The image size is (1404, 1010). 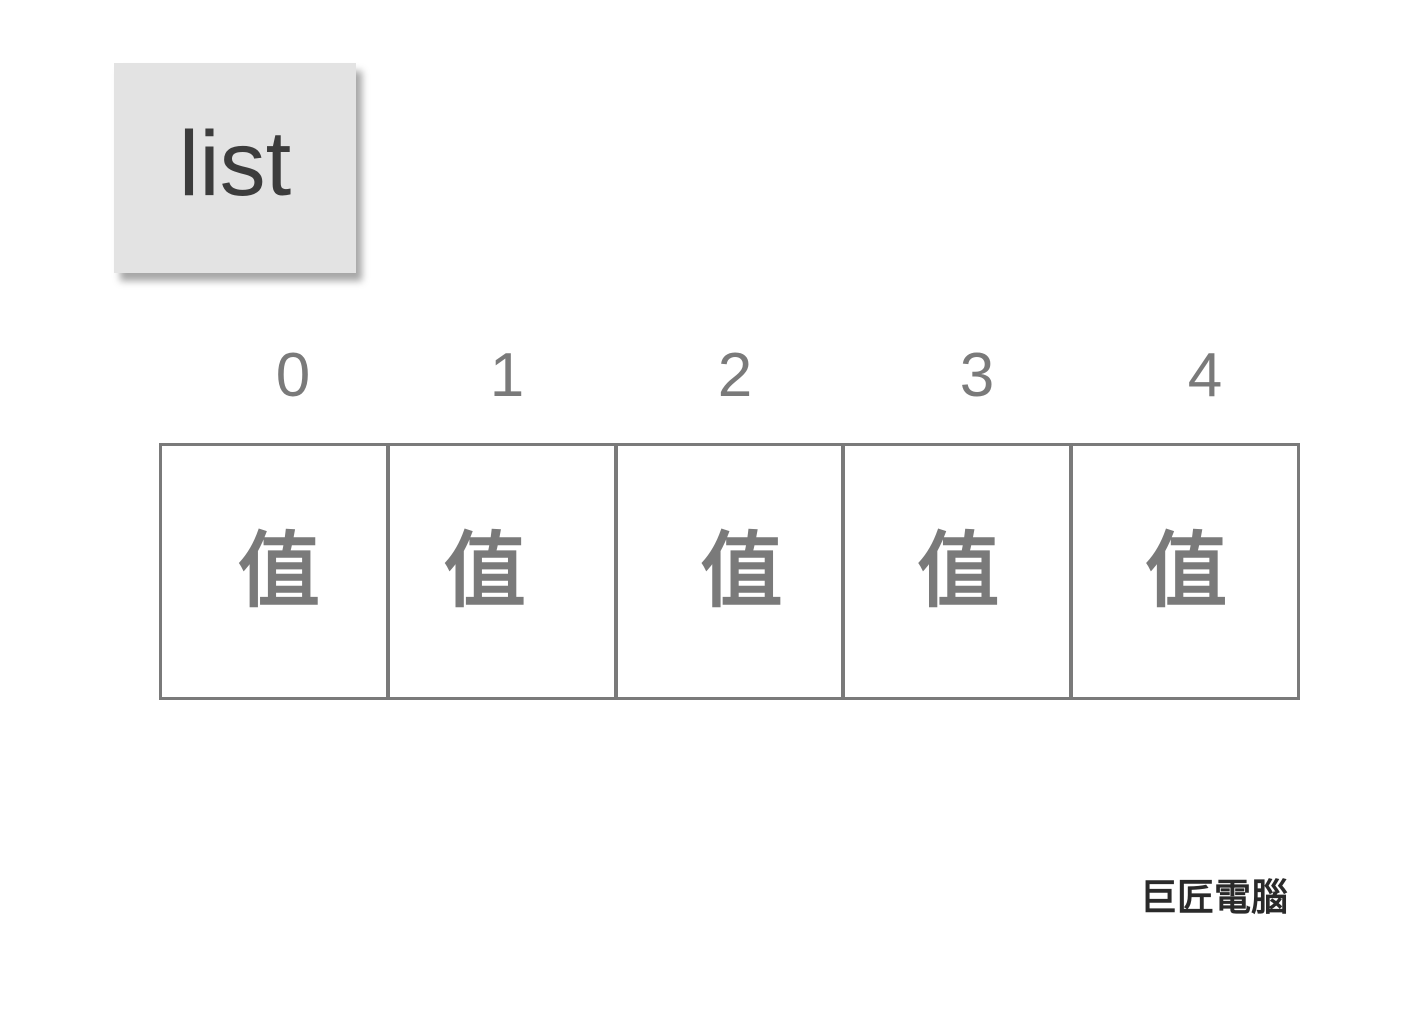 I want to click on brand-label: 巨匠電腦, so click(x=1214, y=897).